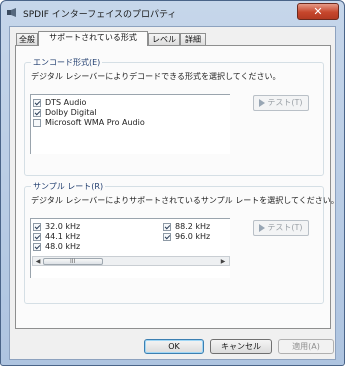 The width and height of the screenshot is (345, 366). I want to click on sample-rate-title: サンプル レート(R), so click(68, 186).